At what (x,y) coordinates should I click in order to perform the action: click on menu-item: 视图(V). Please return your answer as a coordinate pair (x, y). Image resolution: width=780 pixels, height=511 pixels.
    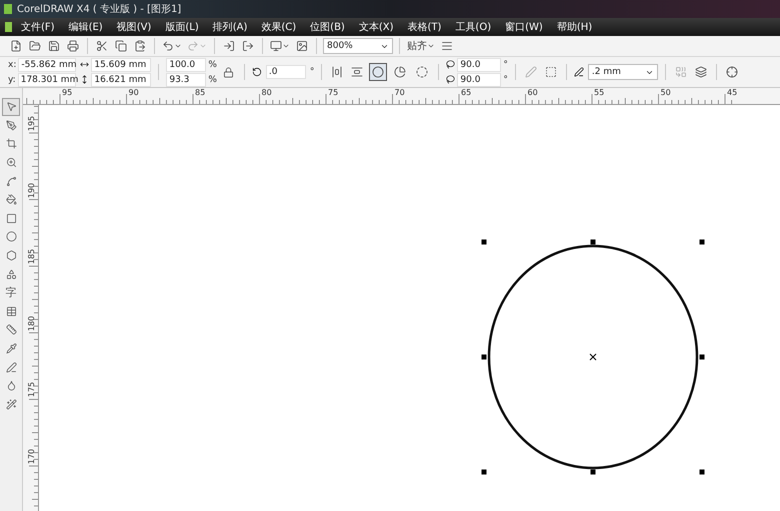
    Looking at the image, I should click on (134, 27).